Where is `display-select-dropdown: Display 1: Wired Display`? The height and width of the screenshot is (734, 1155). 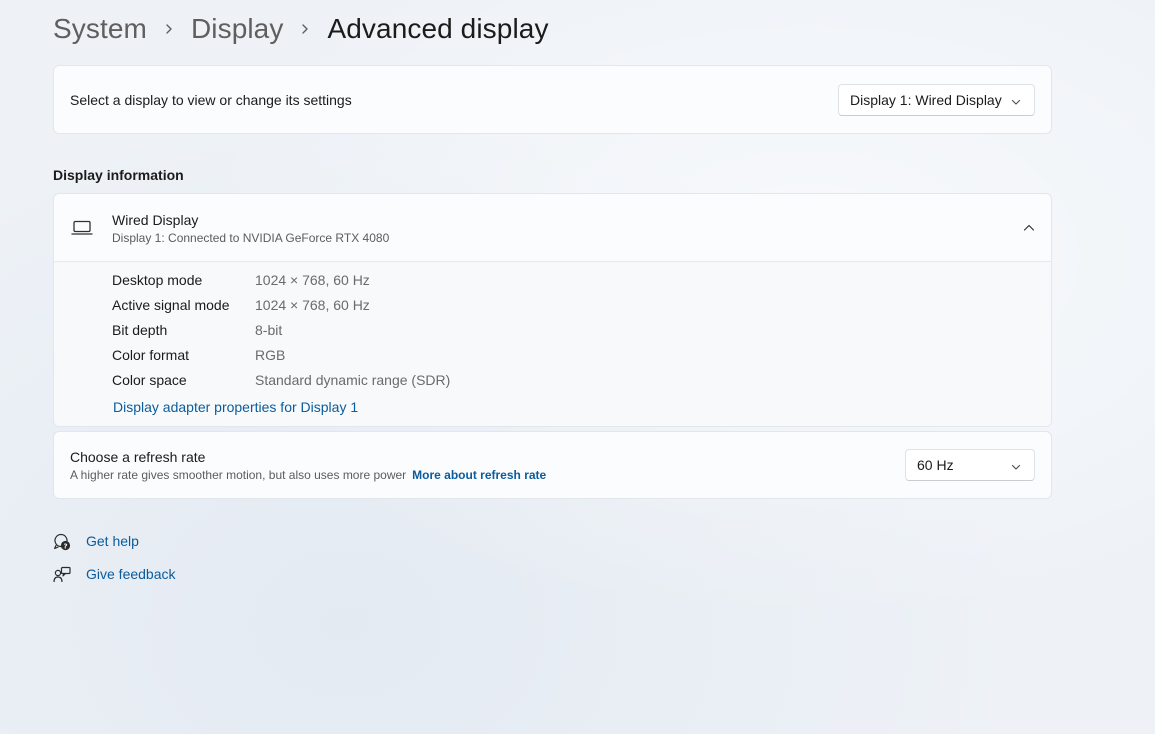
display-select-dropdown: Display 1: Wired Display is located at coordinates (936, 100).